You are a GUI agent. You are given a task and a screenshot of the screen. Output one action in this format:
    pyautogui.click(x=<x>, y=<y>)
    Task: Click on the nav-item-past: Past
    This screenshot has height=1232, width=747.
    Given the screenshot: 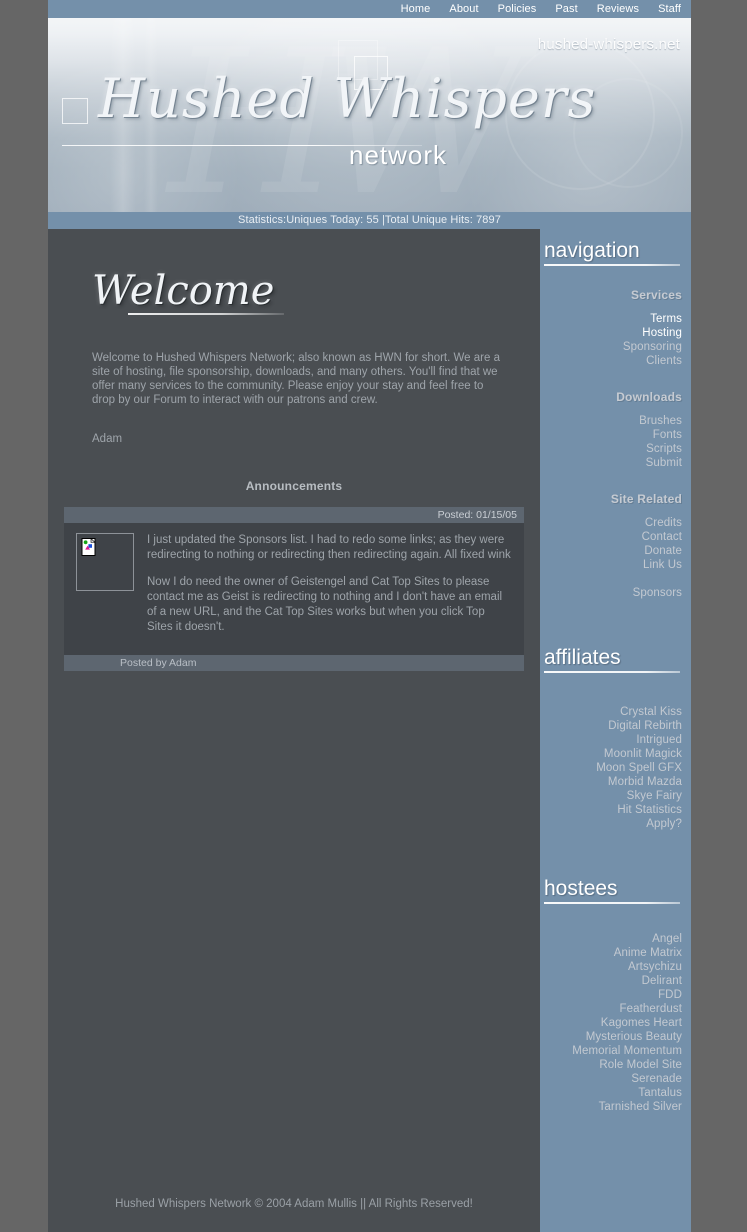 What is the action you would take?
    pyautogui.click(x=566, y=9)
    